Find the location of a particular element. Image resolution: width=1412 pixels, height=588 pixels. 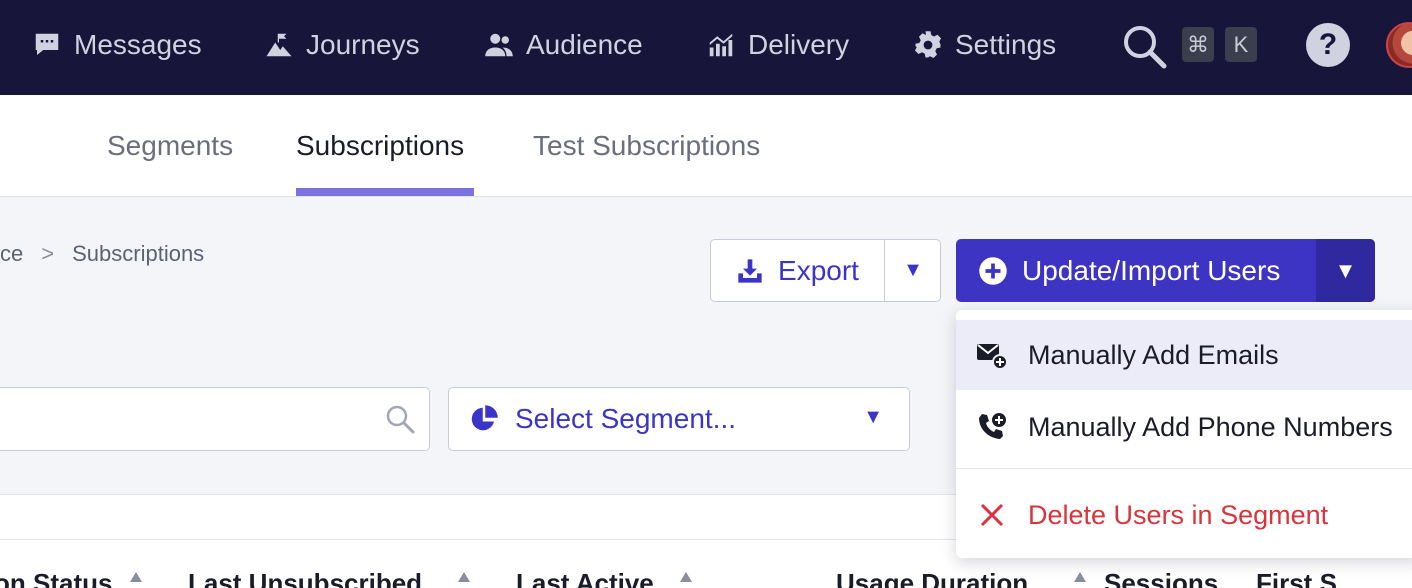

breadcrumb: ce > Subscriptions is located at coordinates (102, 254).